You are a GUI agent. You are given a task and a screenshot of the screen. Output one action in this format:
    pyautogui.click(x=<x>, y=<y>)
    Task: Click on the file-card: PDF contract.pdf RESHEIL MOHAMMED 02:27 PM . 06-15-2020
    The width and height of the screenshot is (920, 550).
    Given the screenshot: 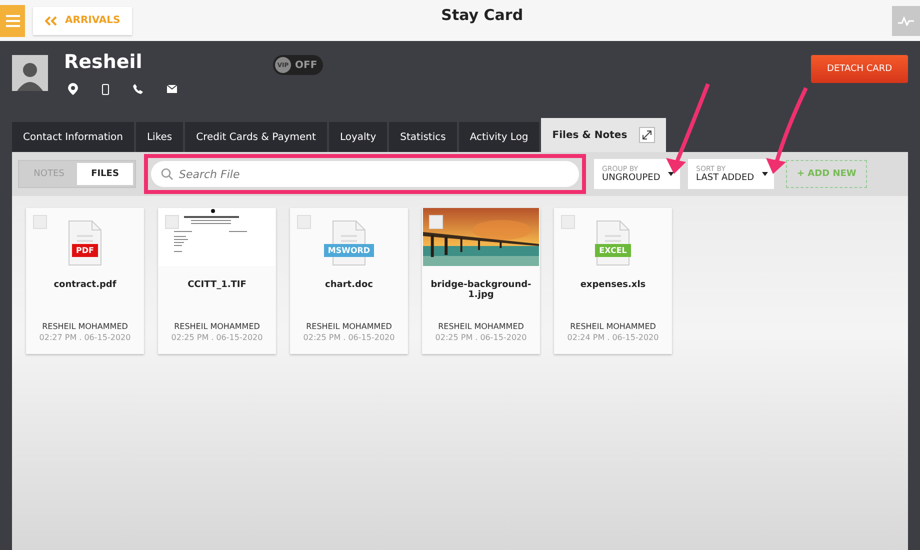 What is the action you would take?
    pyautogui.click(x=85, y=281)
    